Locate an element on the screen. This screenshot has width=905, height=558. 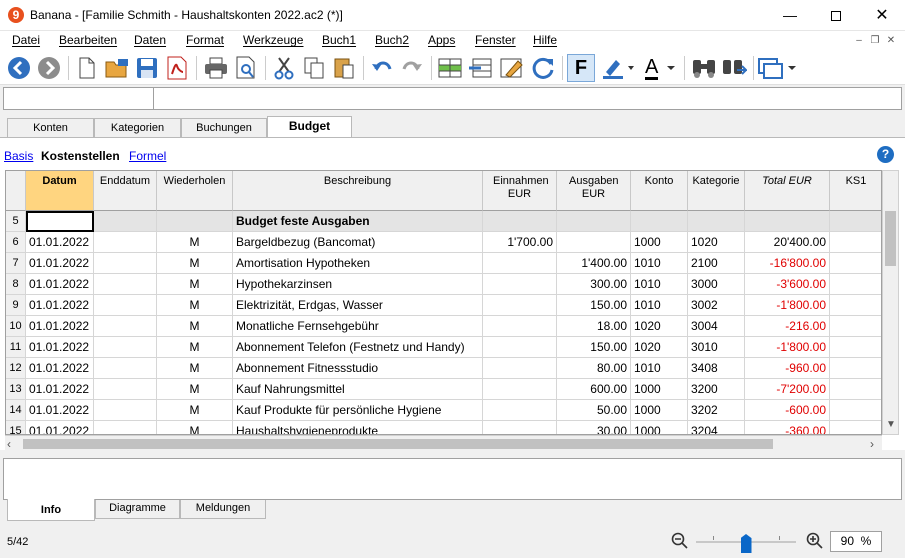
menu-buch2: Buch2 is located at coordinates (392, 40).